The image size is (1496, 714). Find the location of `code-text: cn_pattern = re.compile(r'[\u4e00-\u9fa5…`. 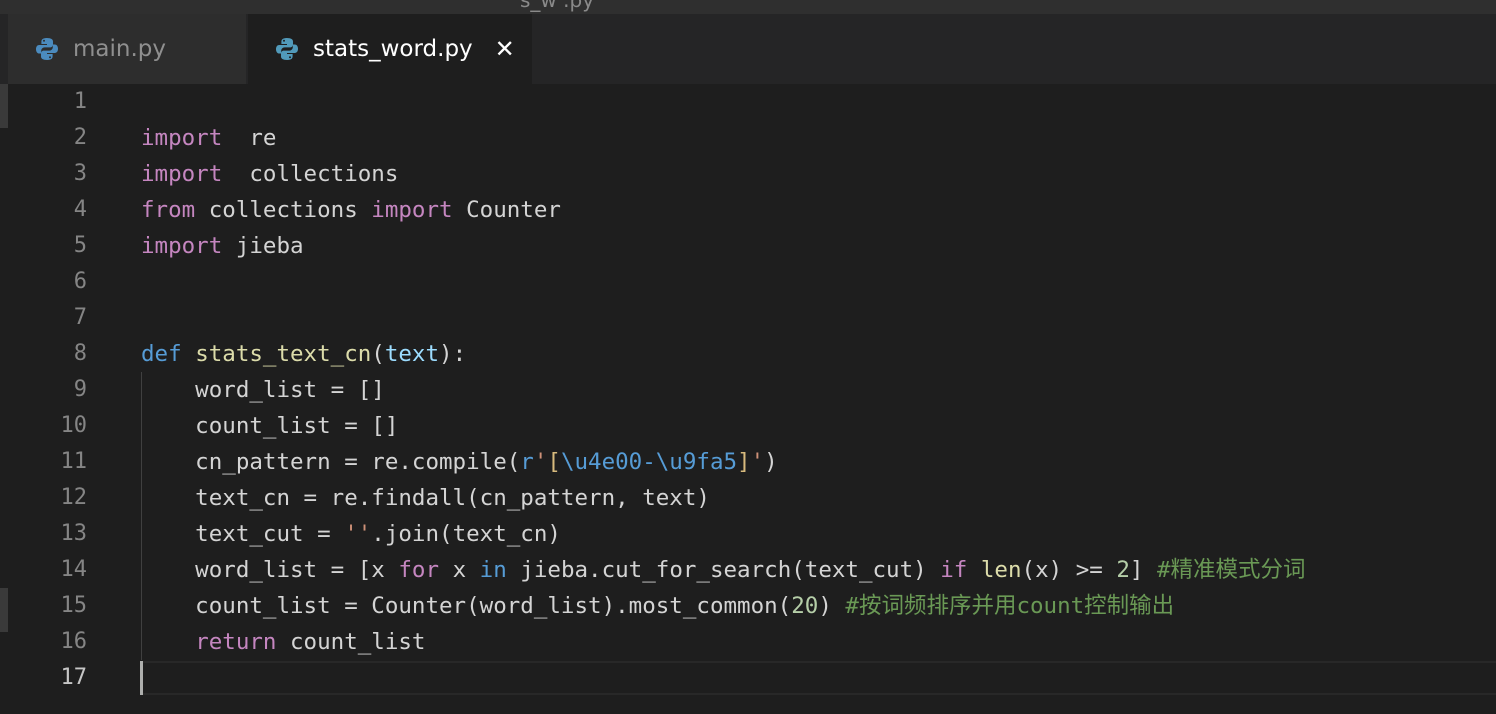

code-text: cn_pattern = re.compile(r'[\u4e00-\u9fa5… is located at coordinates (459, 462).